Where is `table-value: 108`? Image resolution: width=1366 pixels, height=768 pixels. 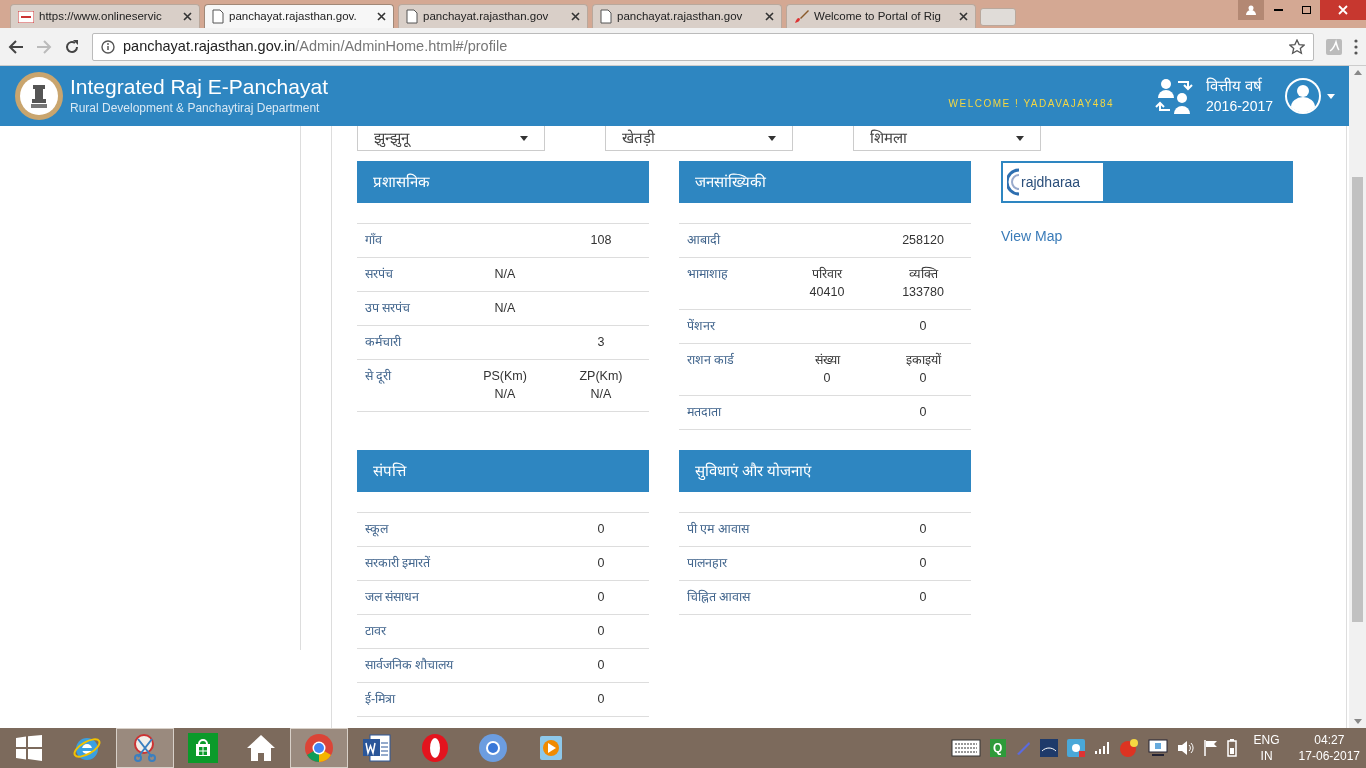
table-value: 108 is located at coordinates (601, 240).